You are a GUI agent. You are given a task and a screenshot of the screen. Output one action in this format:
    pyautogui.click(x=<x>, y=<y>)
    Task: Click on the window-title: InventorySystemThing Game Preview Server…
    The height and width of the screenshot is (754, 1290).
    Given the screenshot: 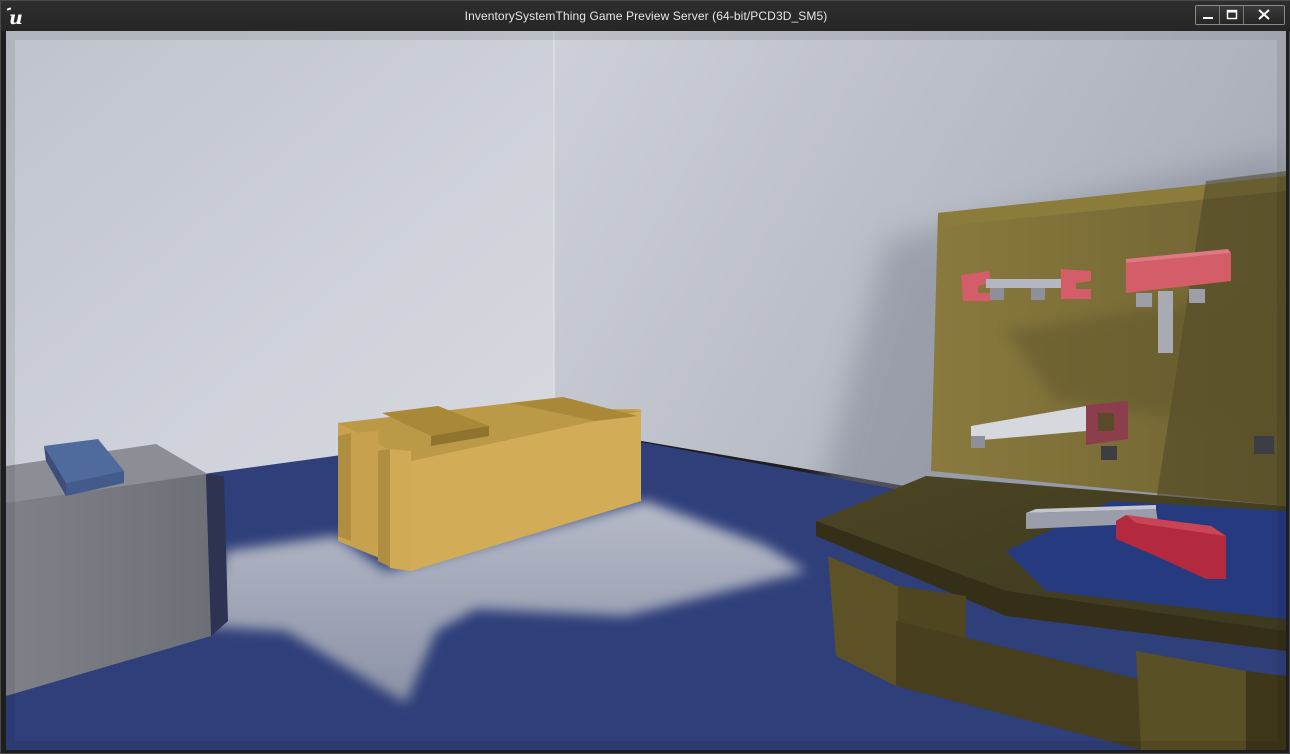 What is the action you would take?
    pyautogui.click(x=646, y=16)
    